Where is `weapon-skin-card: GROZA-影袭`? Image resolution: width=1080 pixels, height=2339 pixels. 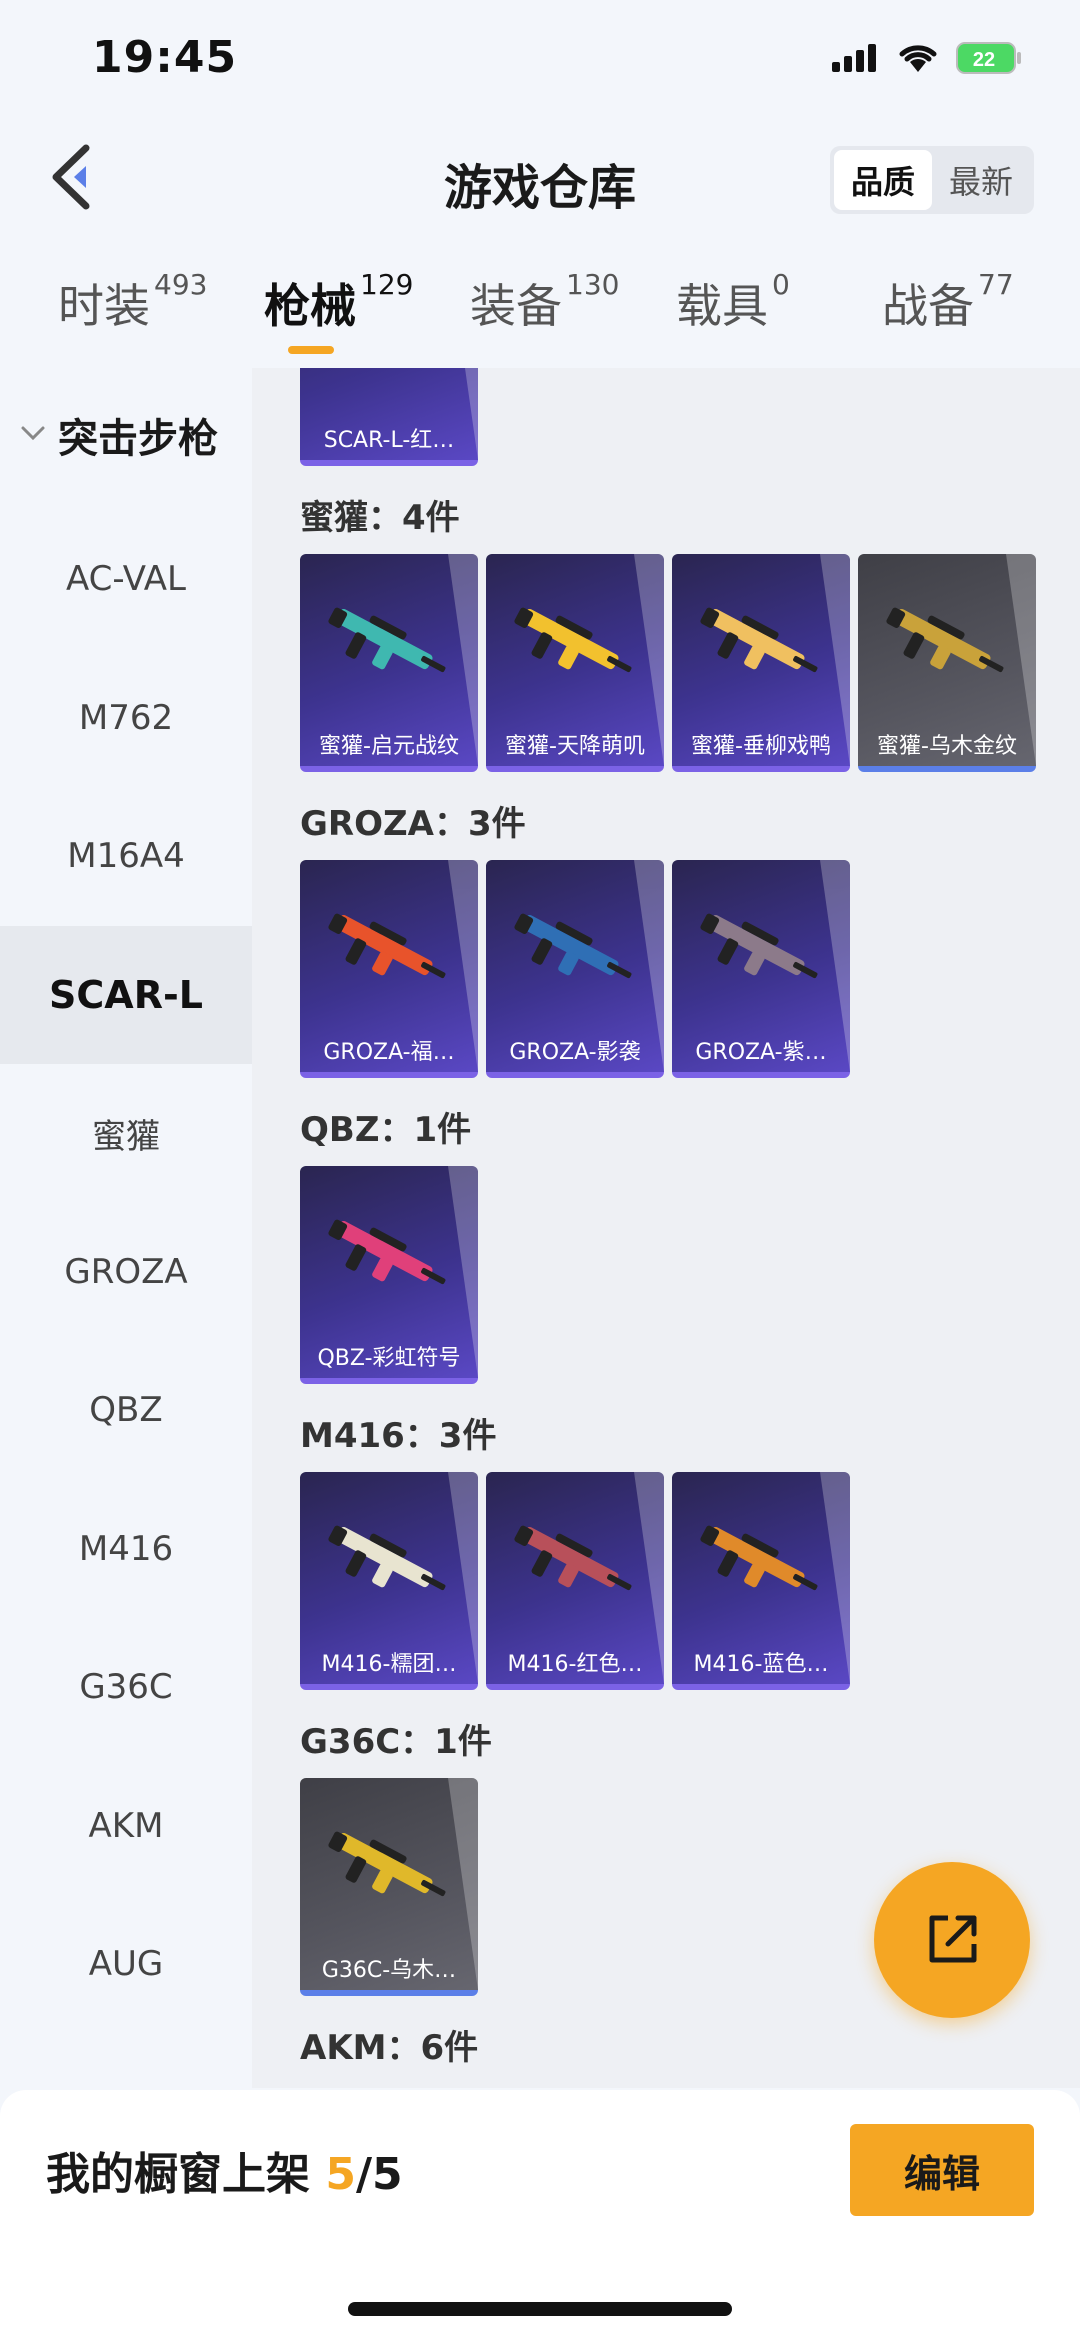 weapon-skin-card: GROZA-影袭 is located at coordinates (575, 969).